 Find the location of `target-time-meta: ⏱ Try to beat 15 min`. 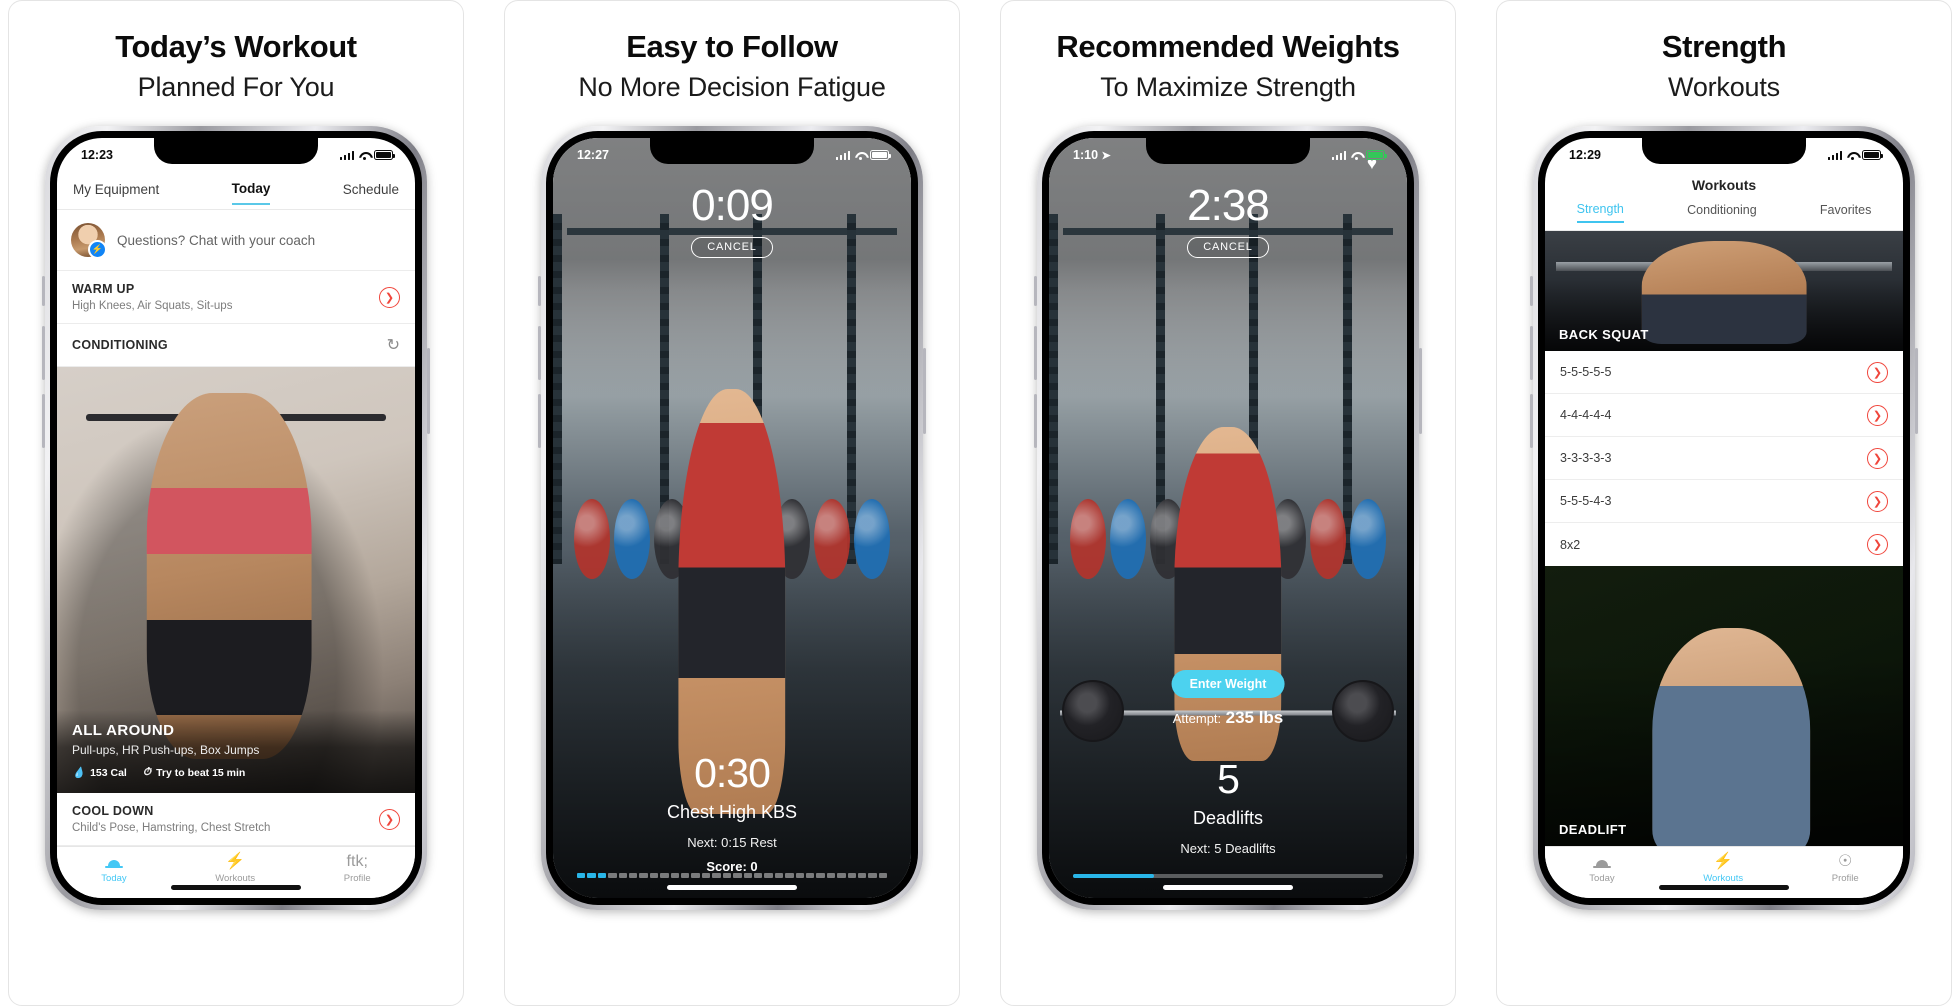

target-time-meta: ⏱ Try to beat 15 min is located at coordinates (194, 772).